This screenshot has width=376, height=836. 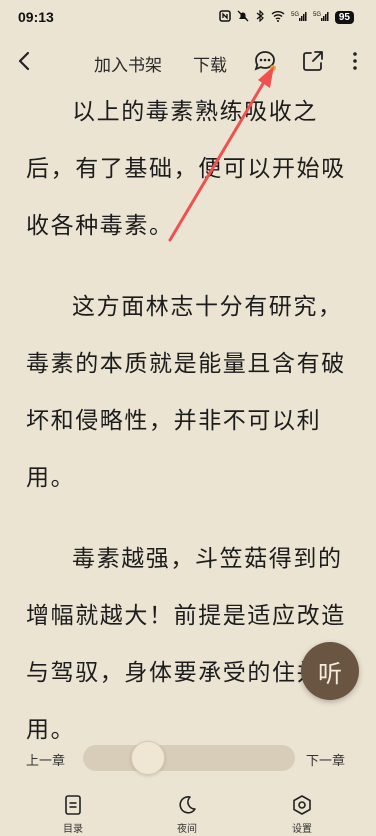 What do you see at coordinates (330, 671) in the screenshot?
I see `listen-button: 听` at bounding box center [330, 671].